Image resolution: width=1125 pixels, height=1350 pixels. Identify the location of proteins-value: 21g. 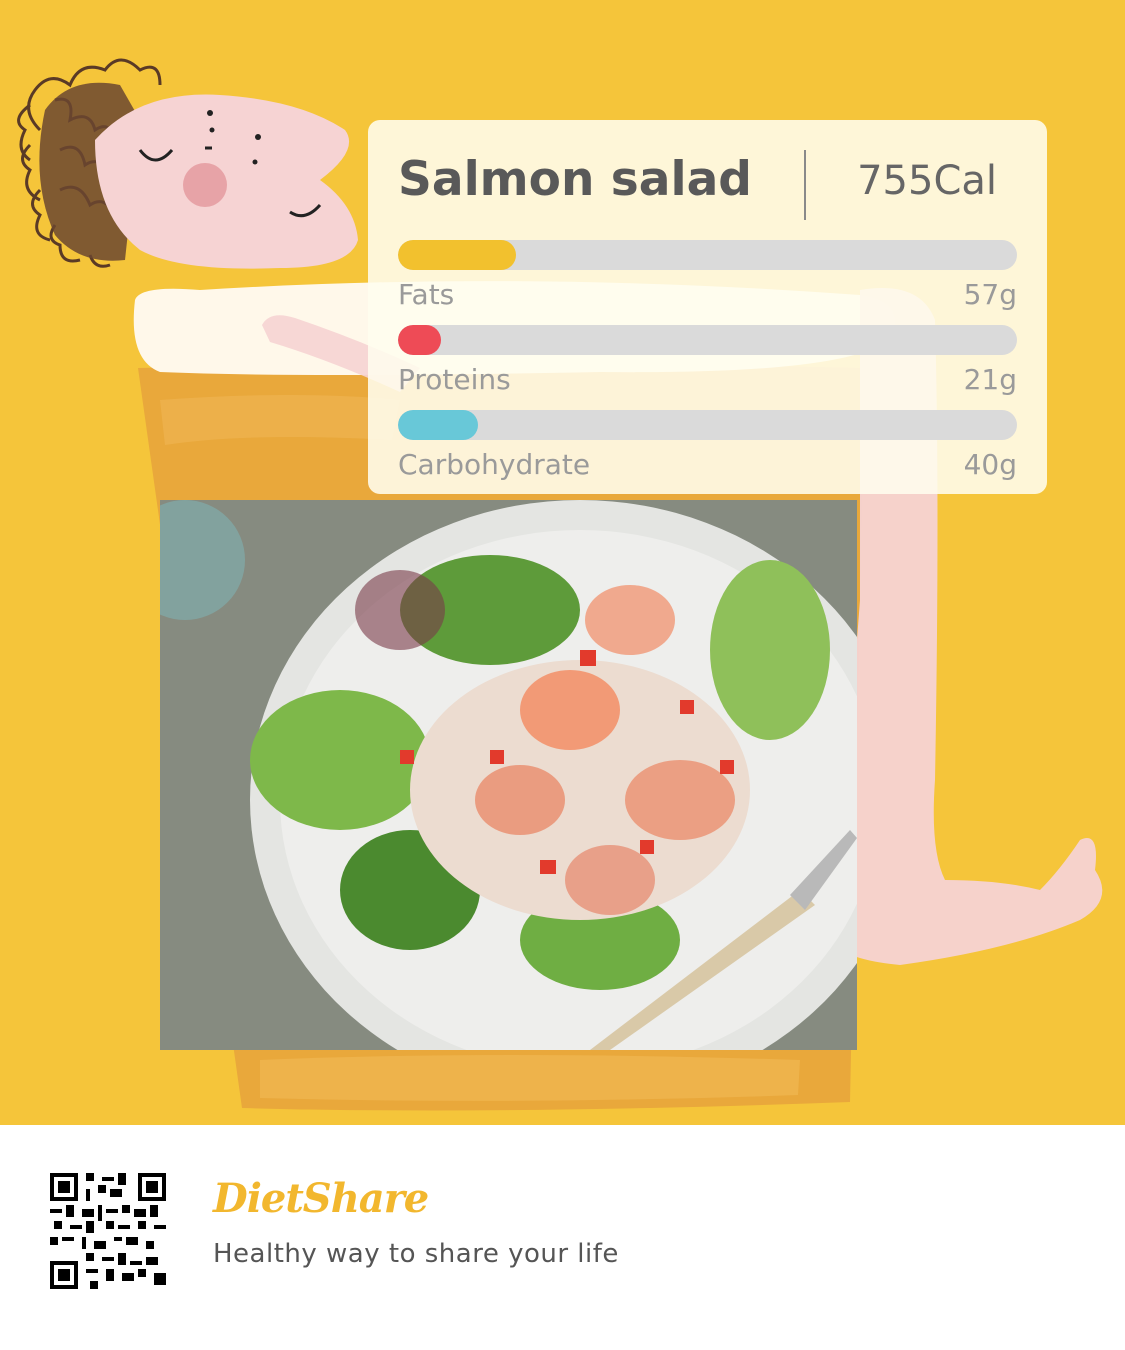
(990, 379).